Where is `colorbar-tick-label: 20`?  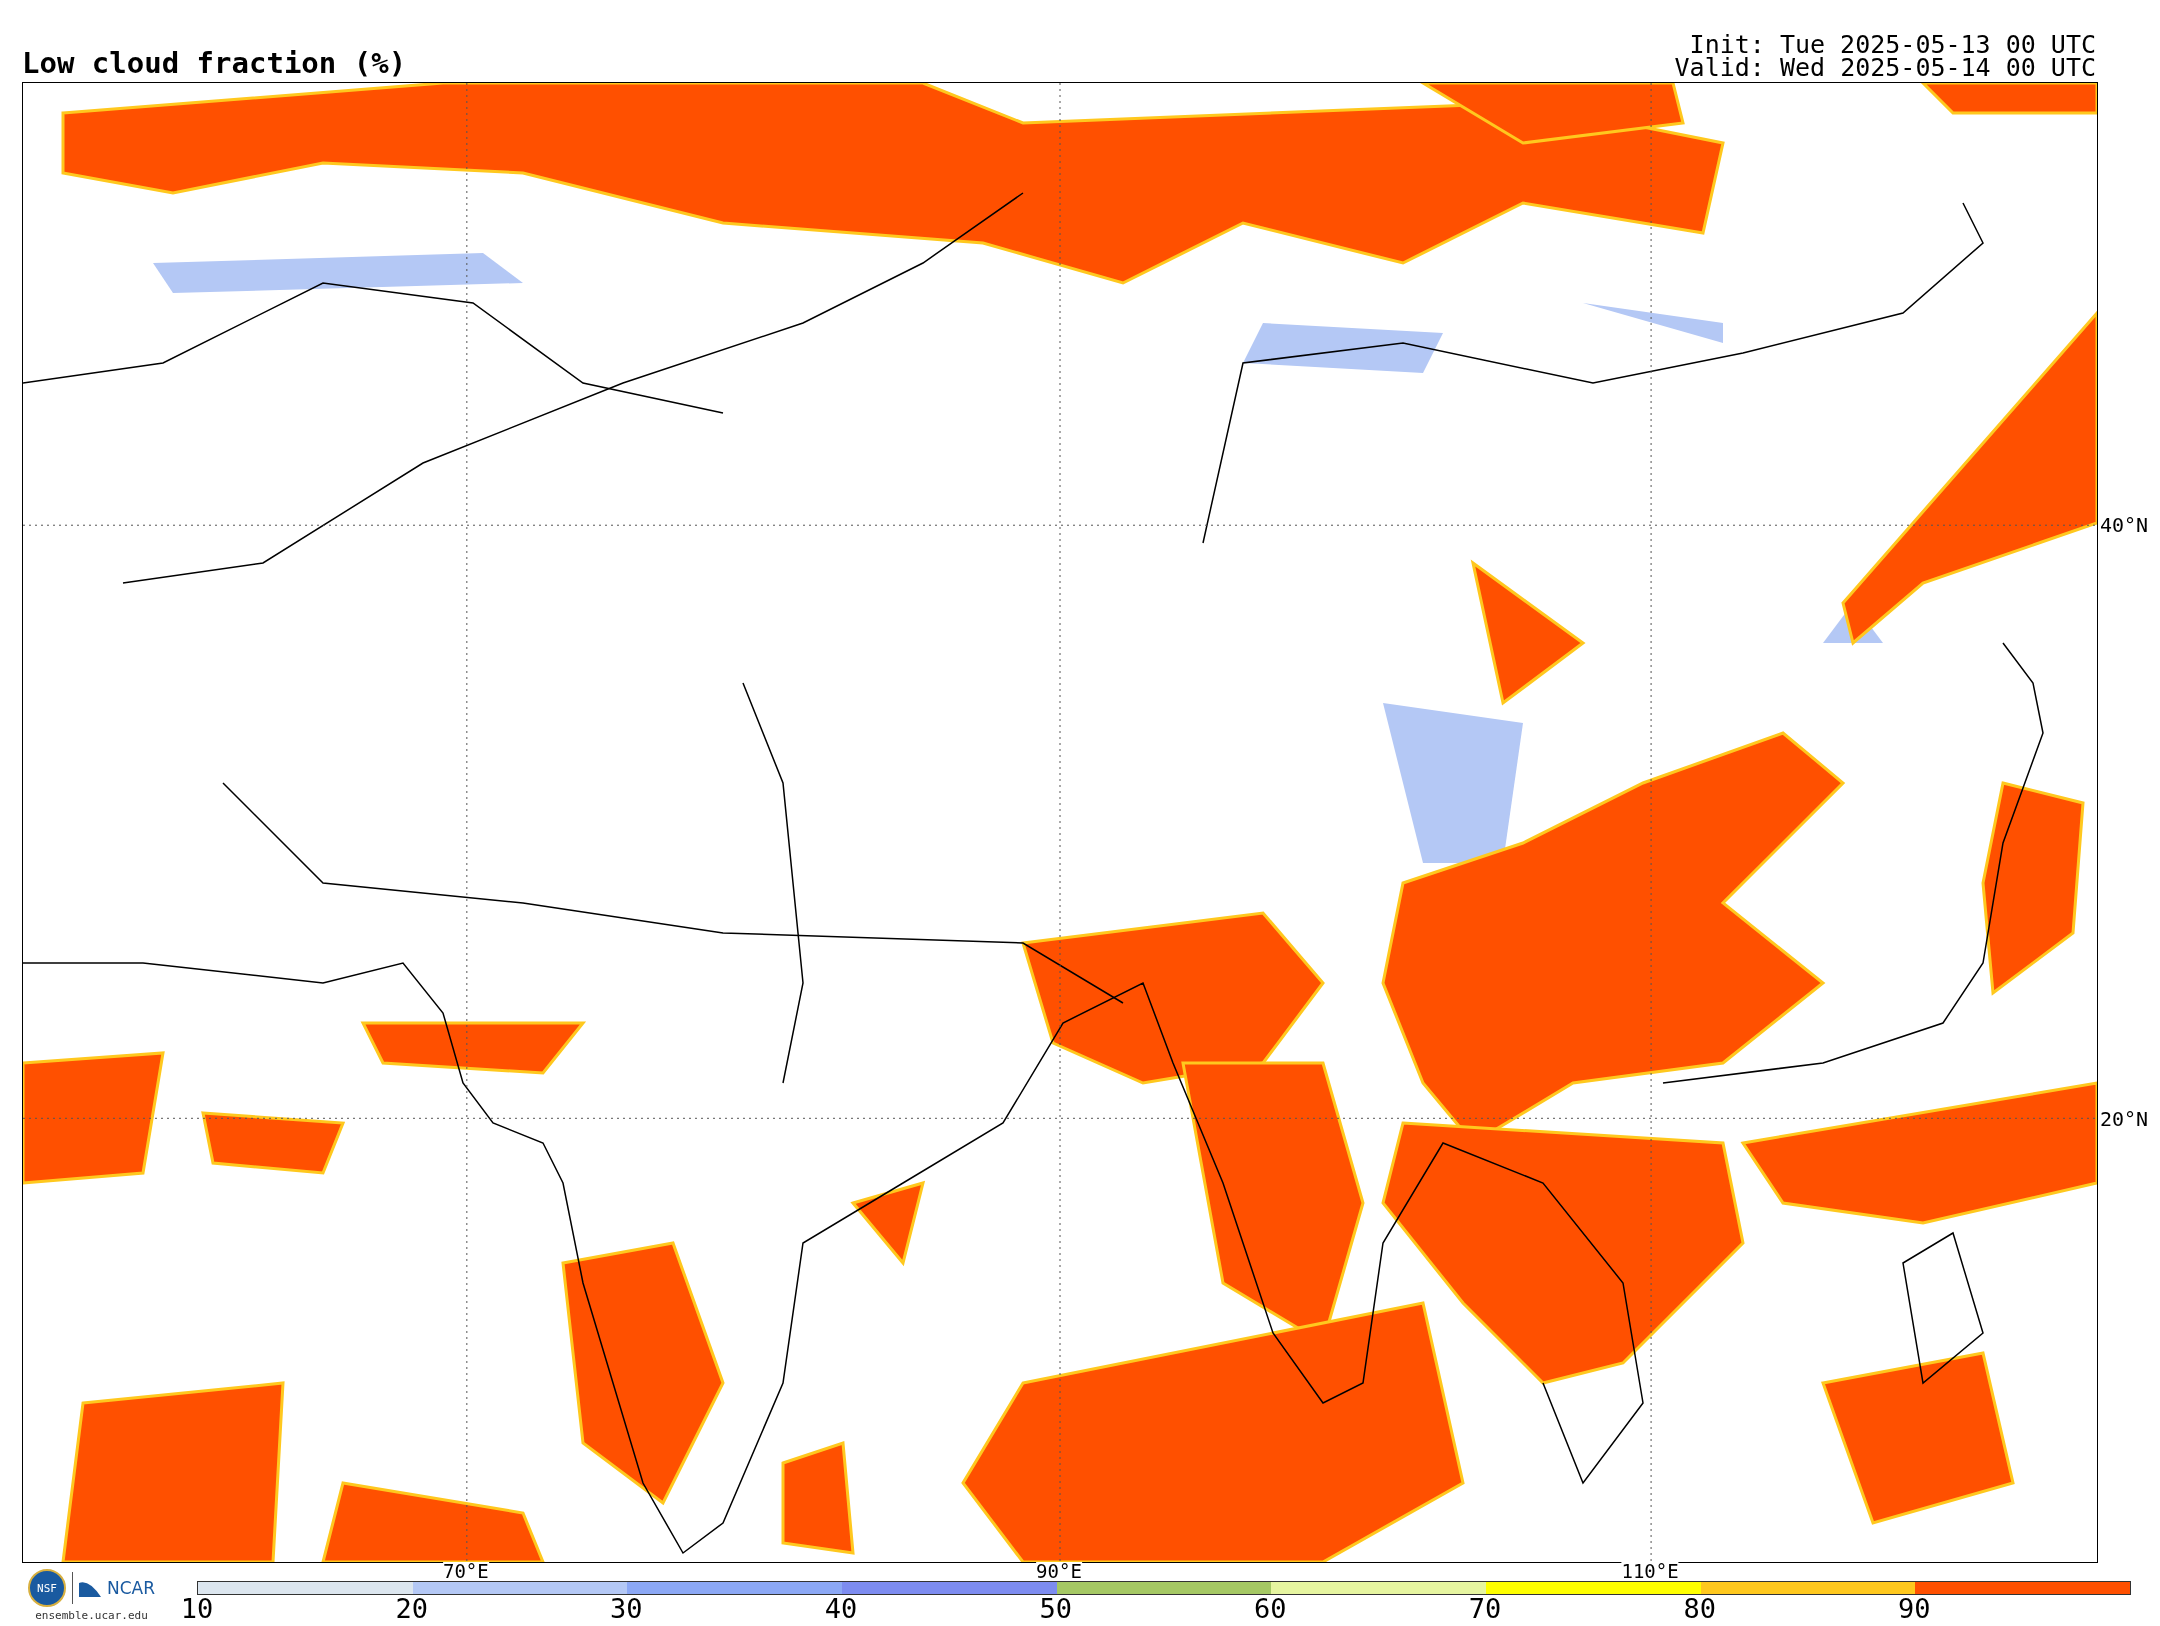
colorbar-tick-label: 20 is located at coordinates (411, 1608).